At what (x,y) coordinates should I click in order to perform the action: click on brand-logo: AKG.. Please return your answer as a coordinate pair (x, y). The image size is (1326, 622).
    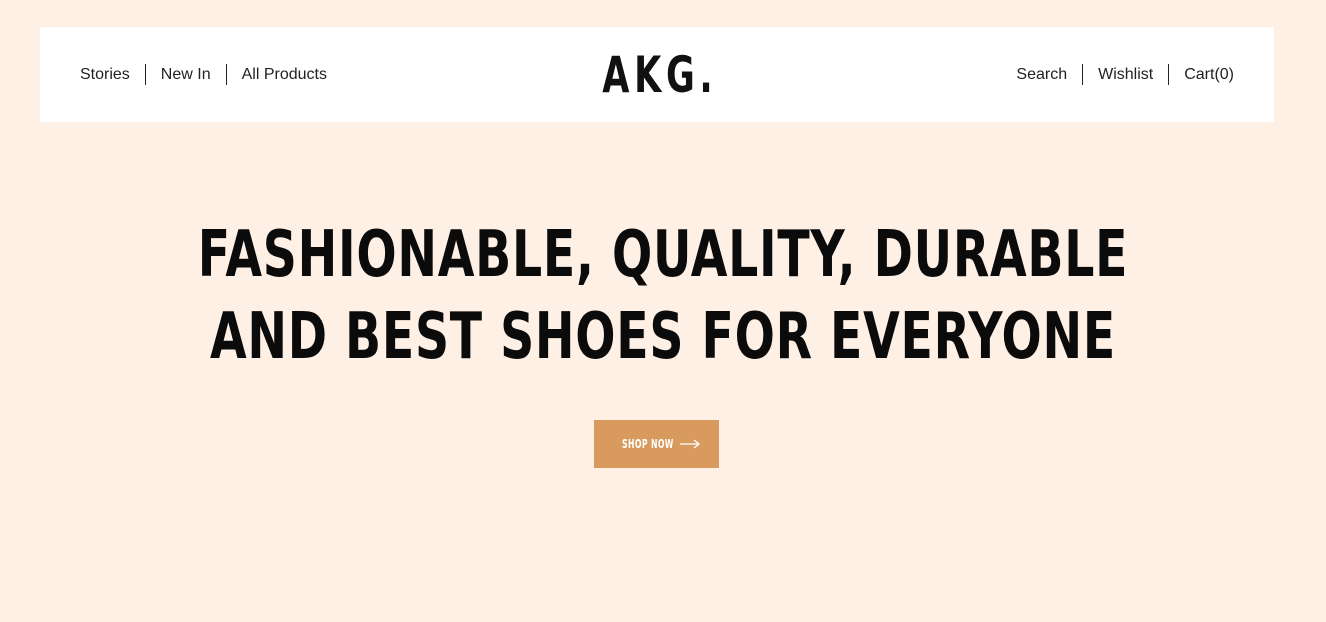
    Looking at the image, I should click on (659, 75).